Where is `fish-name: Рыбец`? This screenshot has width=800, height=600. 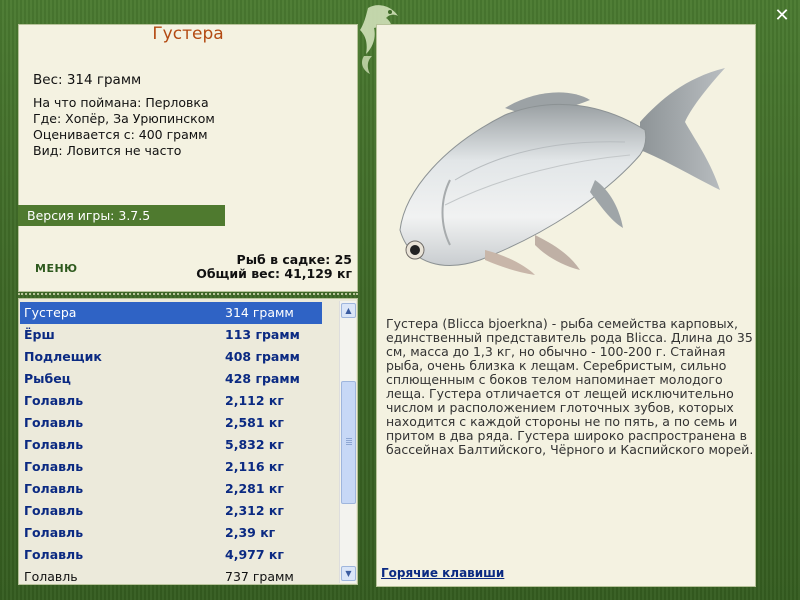 fish-name: Рыбец is located at coordinates (47, 378).